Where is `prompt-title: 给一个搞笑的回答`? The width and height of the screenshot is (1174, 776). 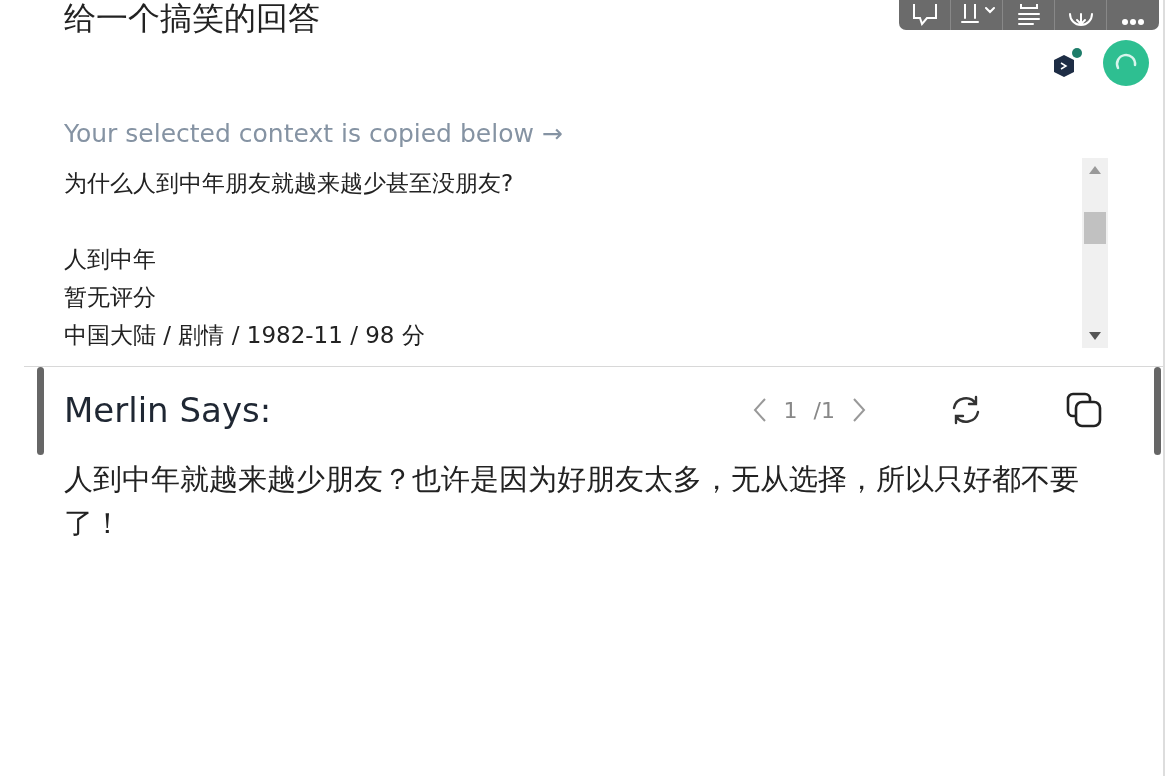
prompt-title: 给一个搞笑的回答 is located at coordinates (192, 19).